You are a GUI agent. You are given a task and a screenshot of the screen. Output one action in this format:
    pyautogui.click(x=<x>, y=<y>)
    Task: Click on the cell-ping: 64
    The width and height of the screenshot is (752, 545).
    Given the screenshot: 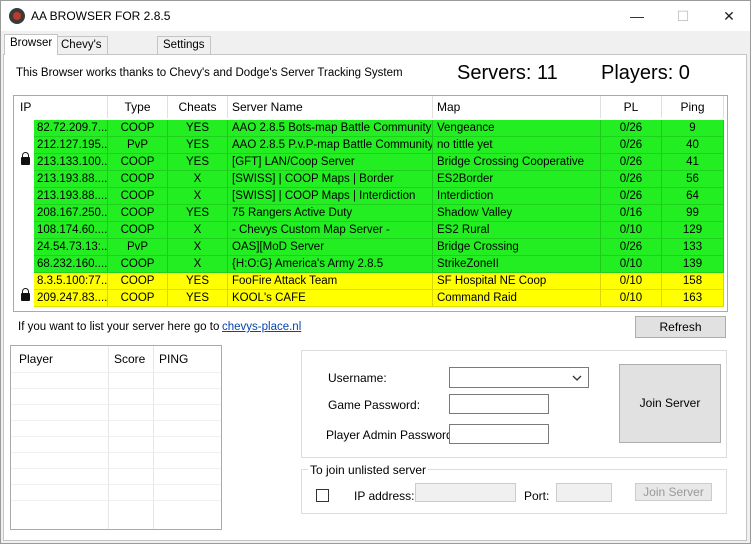 What is the action you would take?
    pyautogui.click(x=693, y=196)
    